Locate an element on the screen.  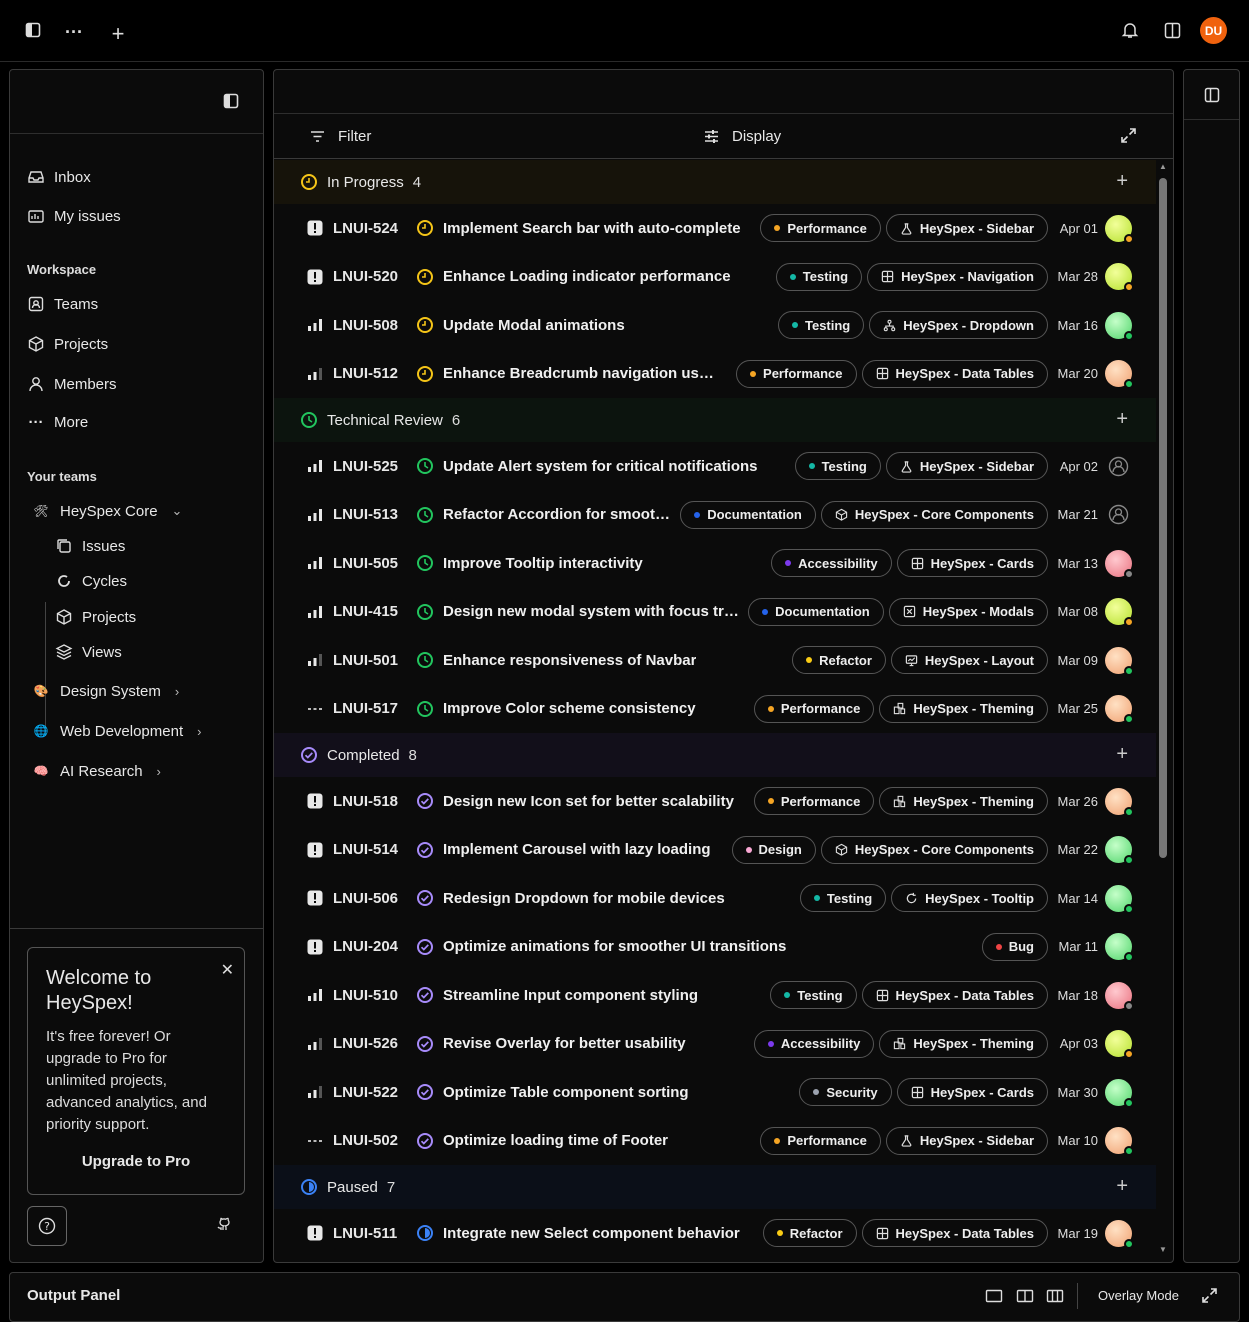
toggle-sidebar-icon is located at coordinates (33, 30).